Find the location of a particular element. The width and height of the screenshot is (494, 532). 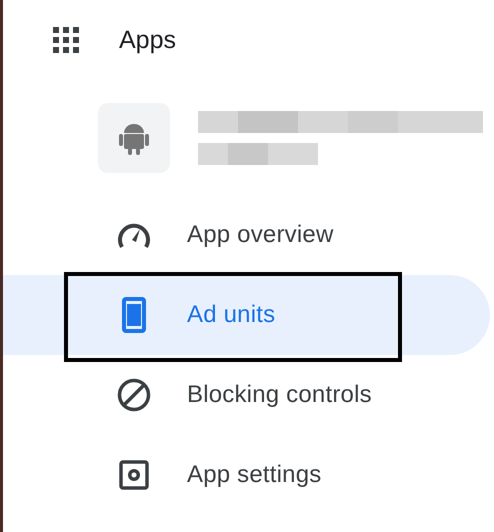

section-title: Apps is located at coordinates (147, 40).